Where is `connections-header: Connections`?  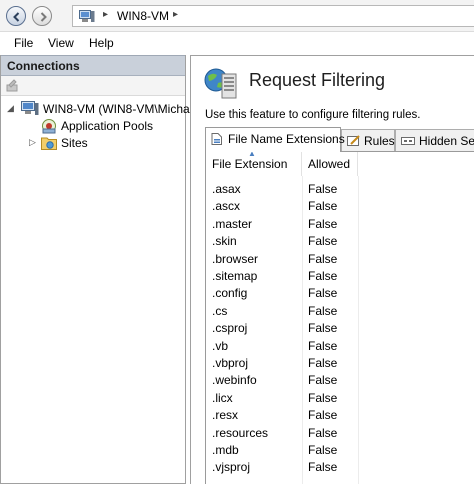
connections-header: Connections is located at coordinates (93, 65).